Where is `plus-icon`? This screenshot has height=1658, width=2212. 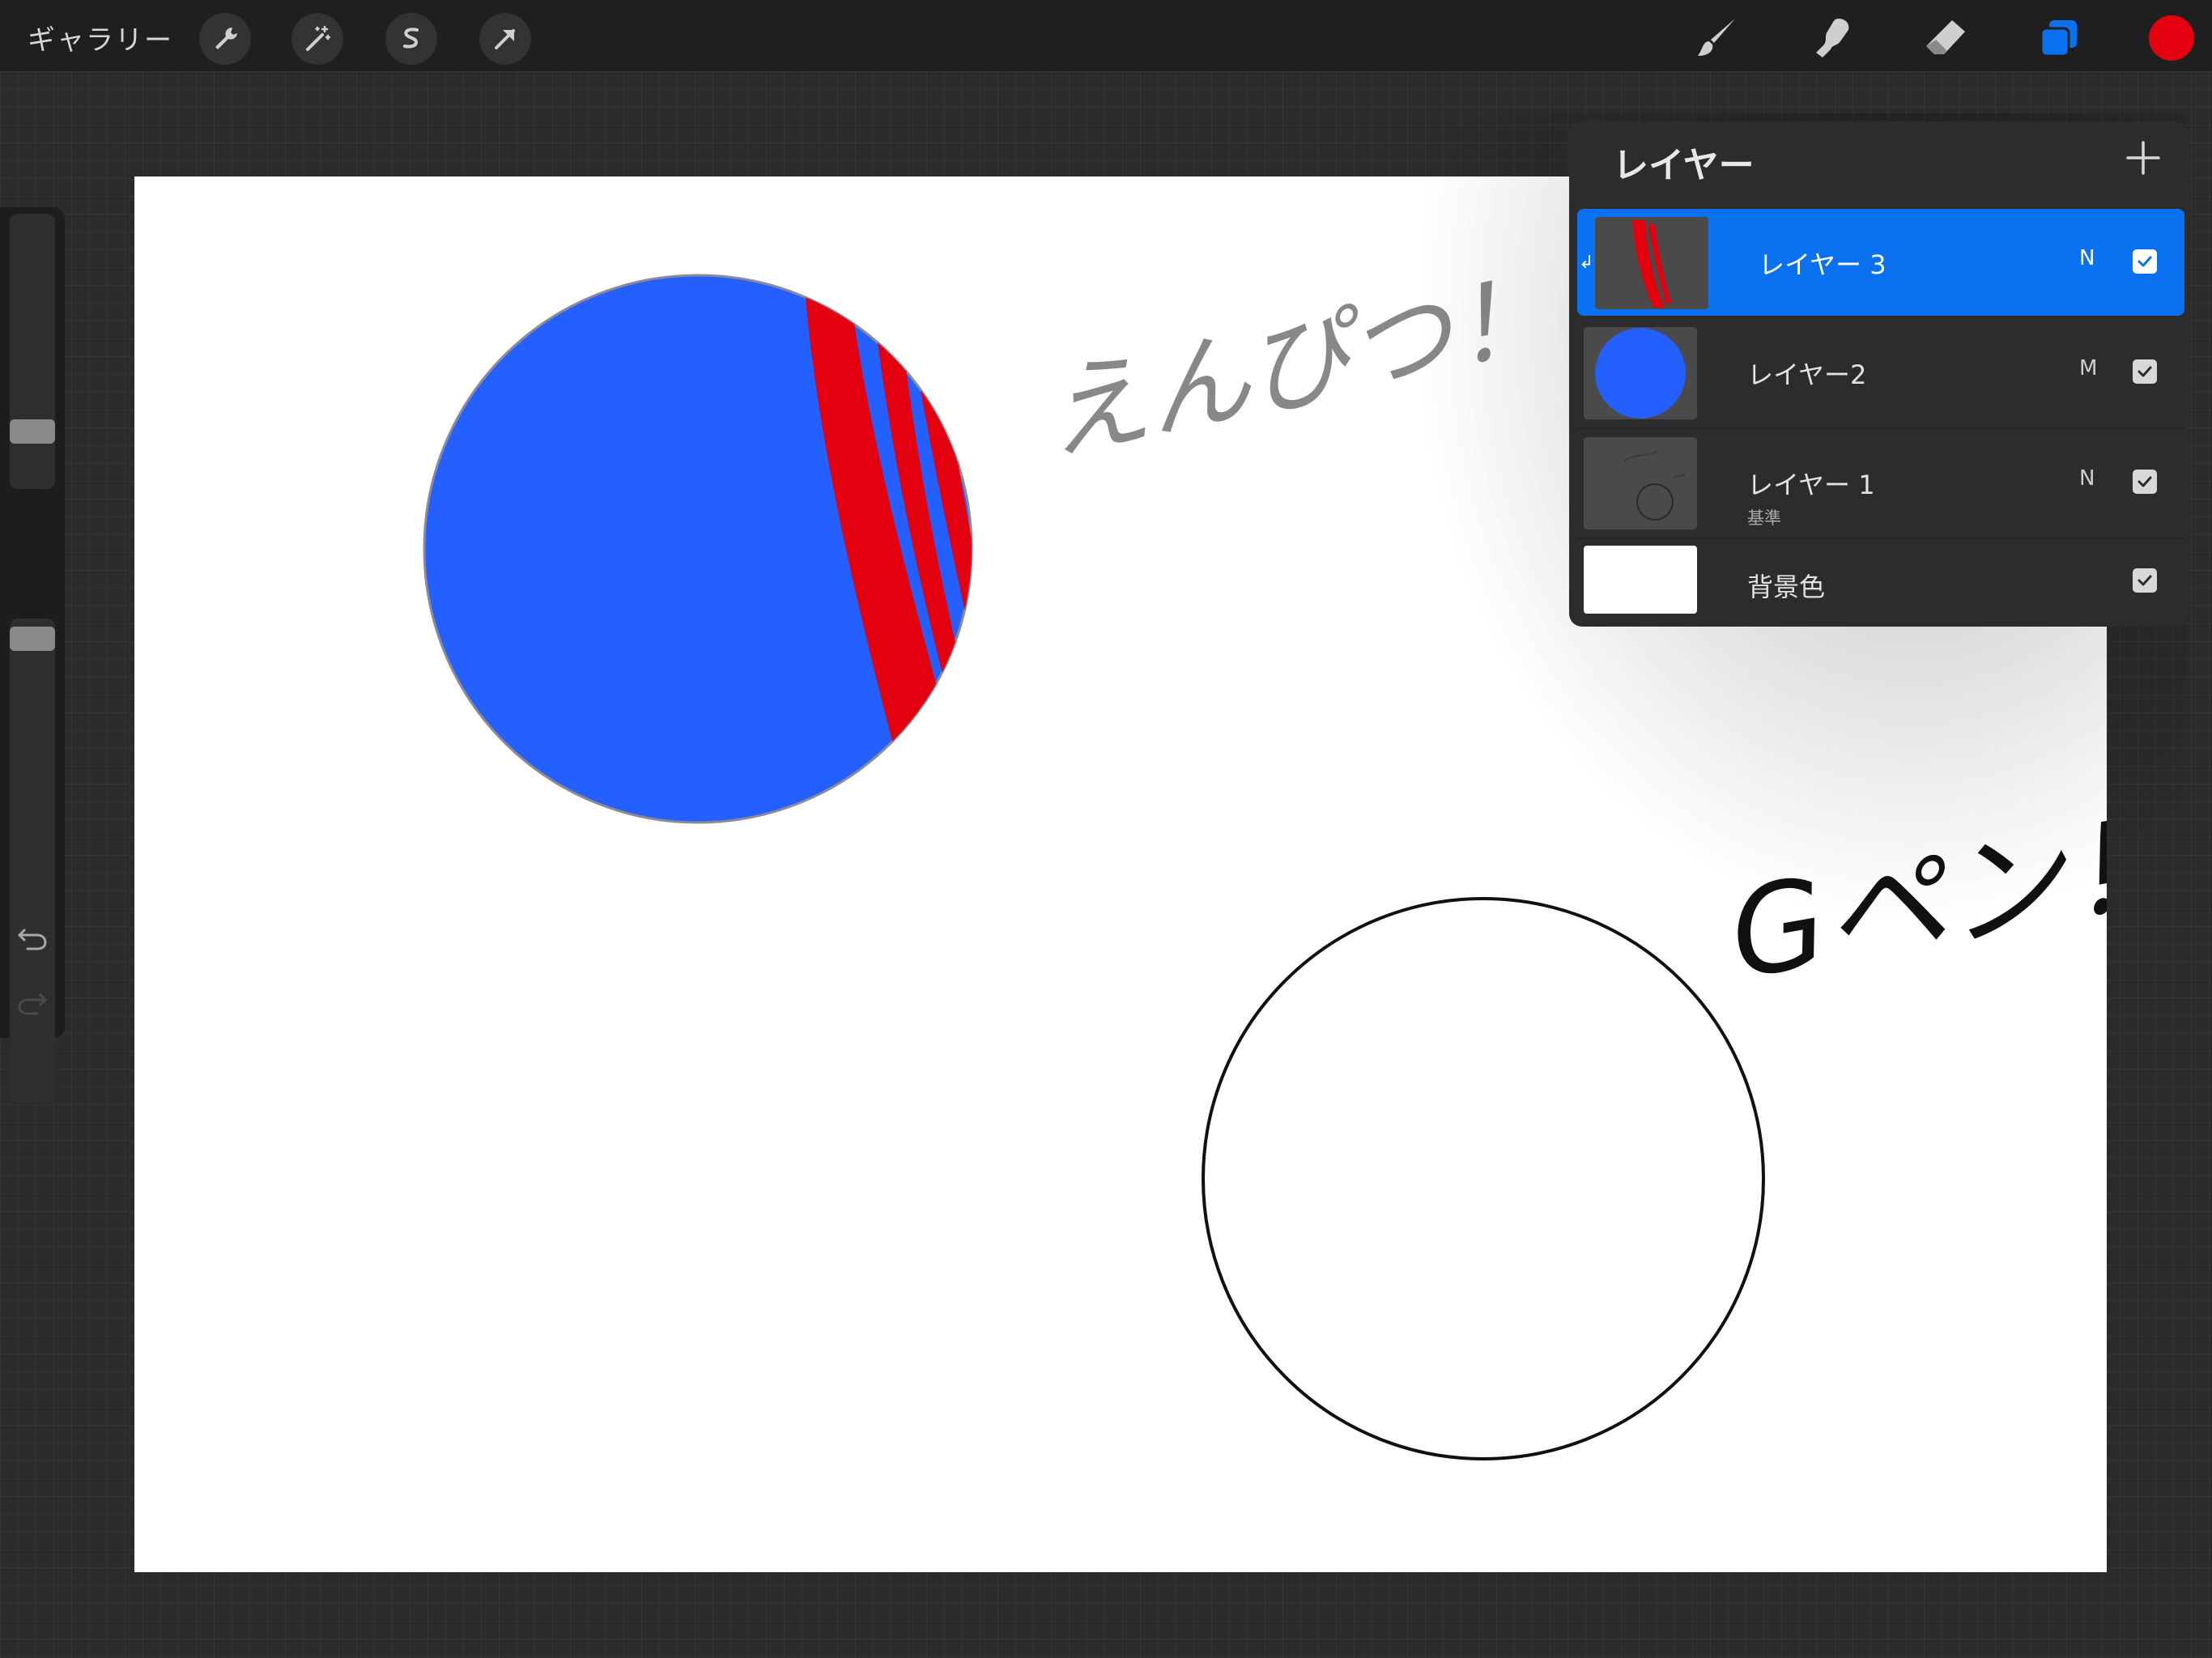
plus-icon is located at coordinates (2144, 157).